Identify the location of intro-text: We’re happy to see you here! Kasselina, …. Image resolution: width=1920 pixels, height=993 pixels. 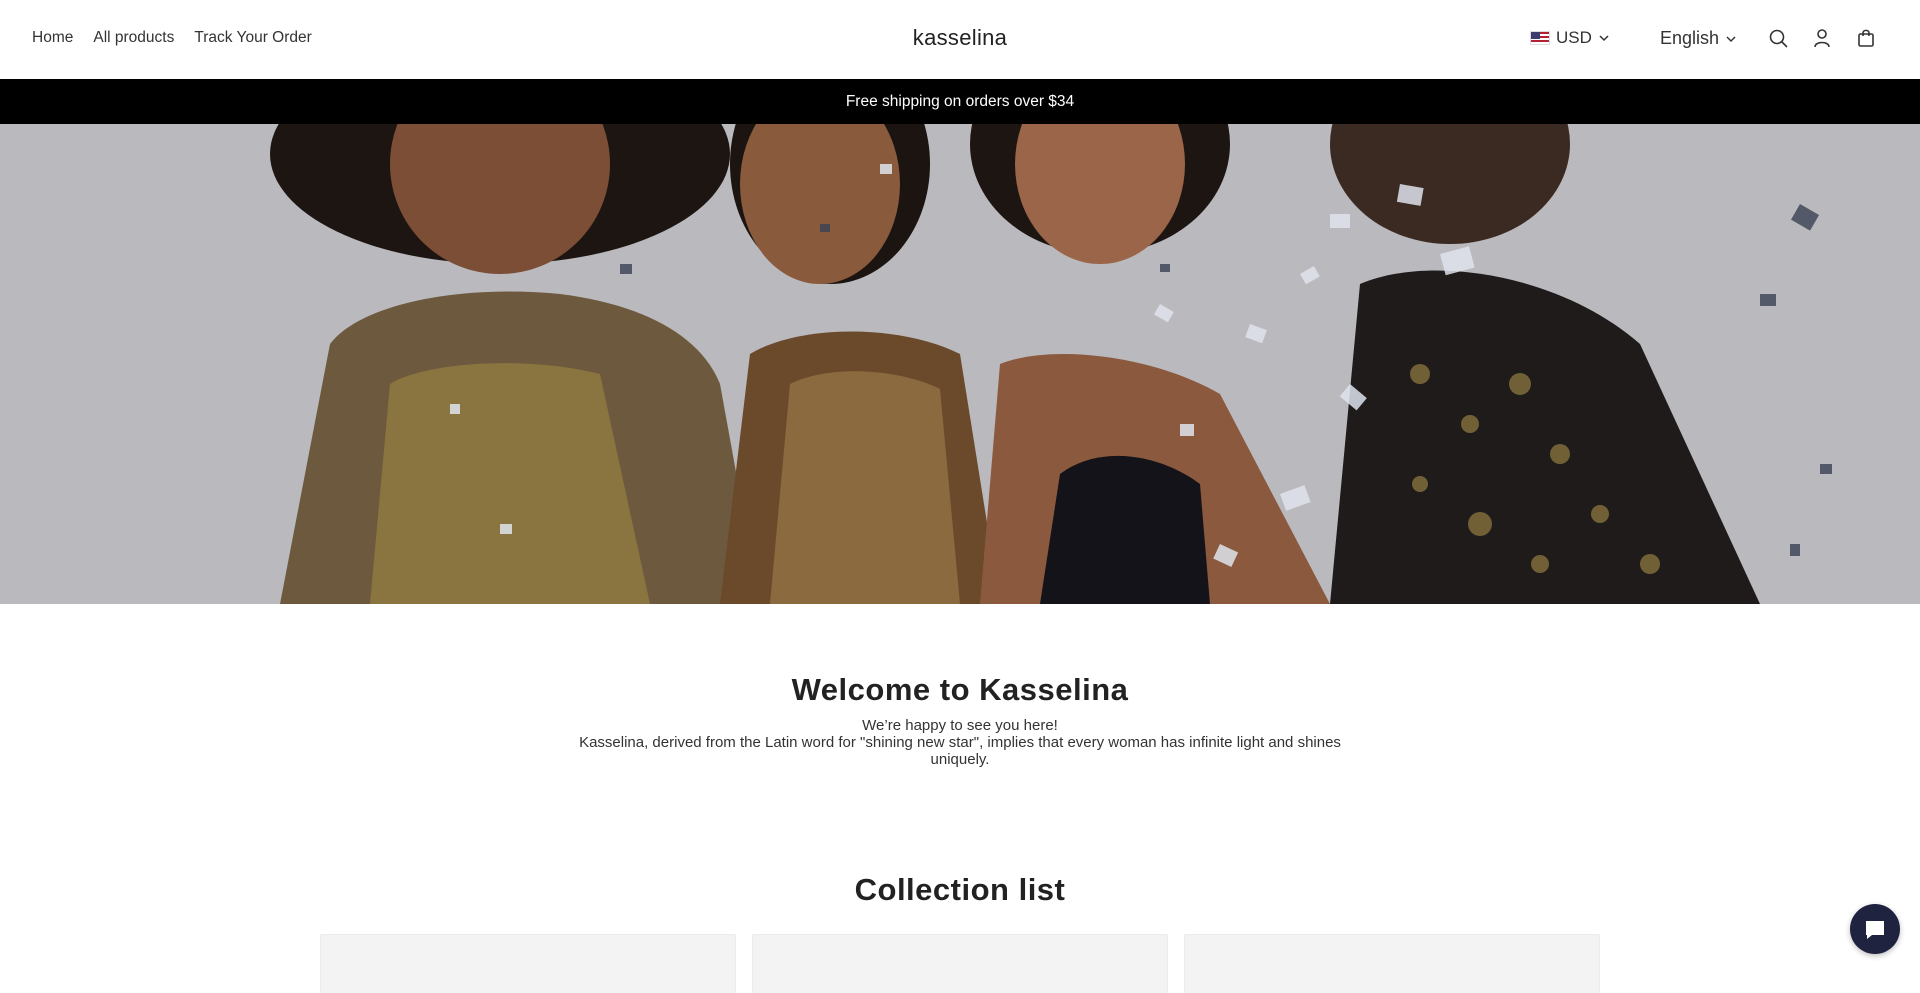
(960, 742).